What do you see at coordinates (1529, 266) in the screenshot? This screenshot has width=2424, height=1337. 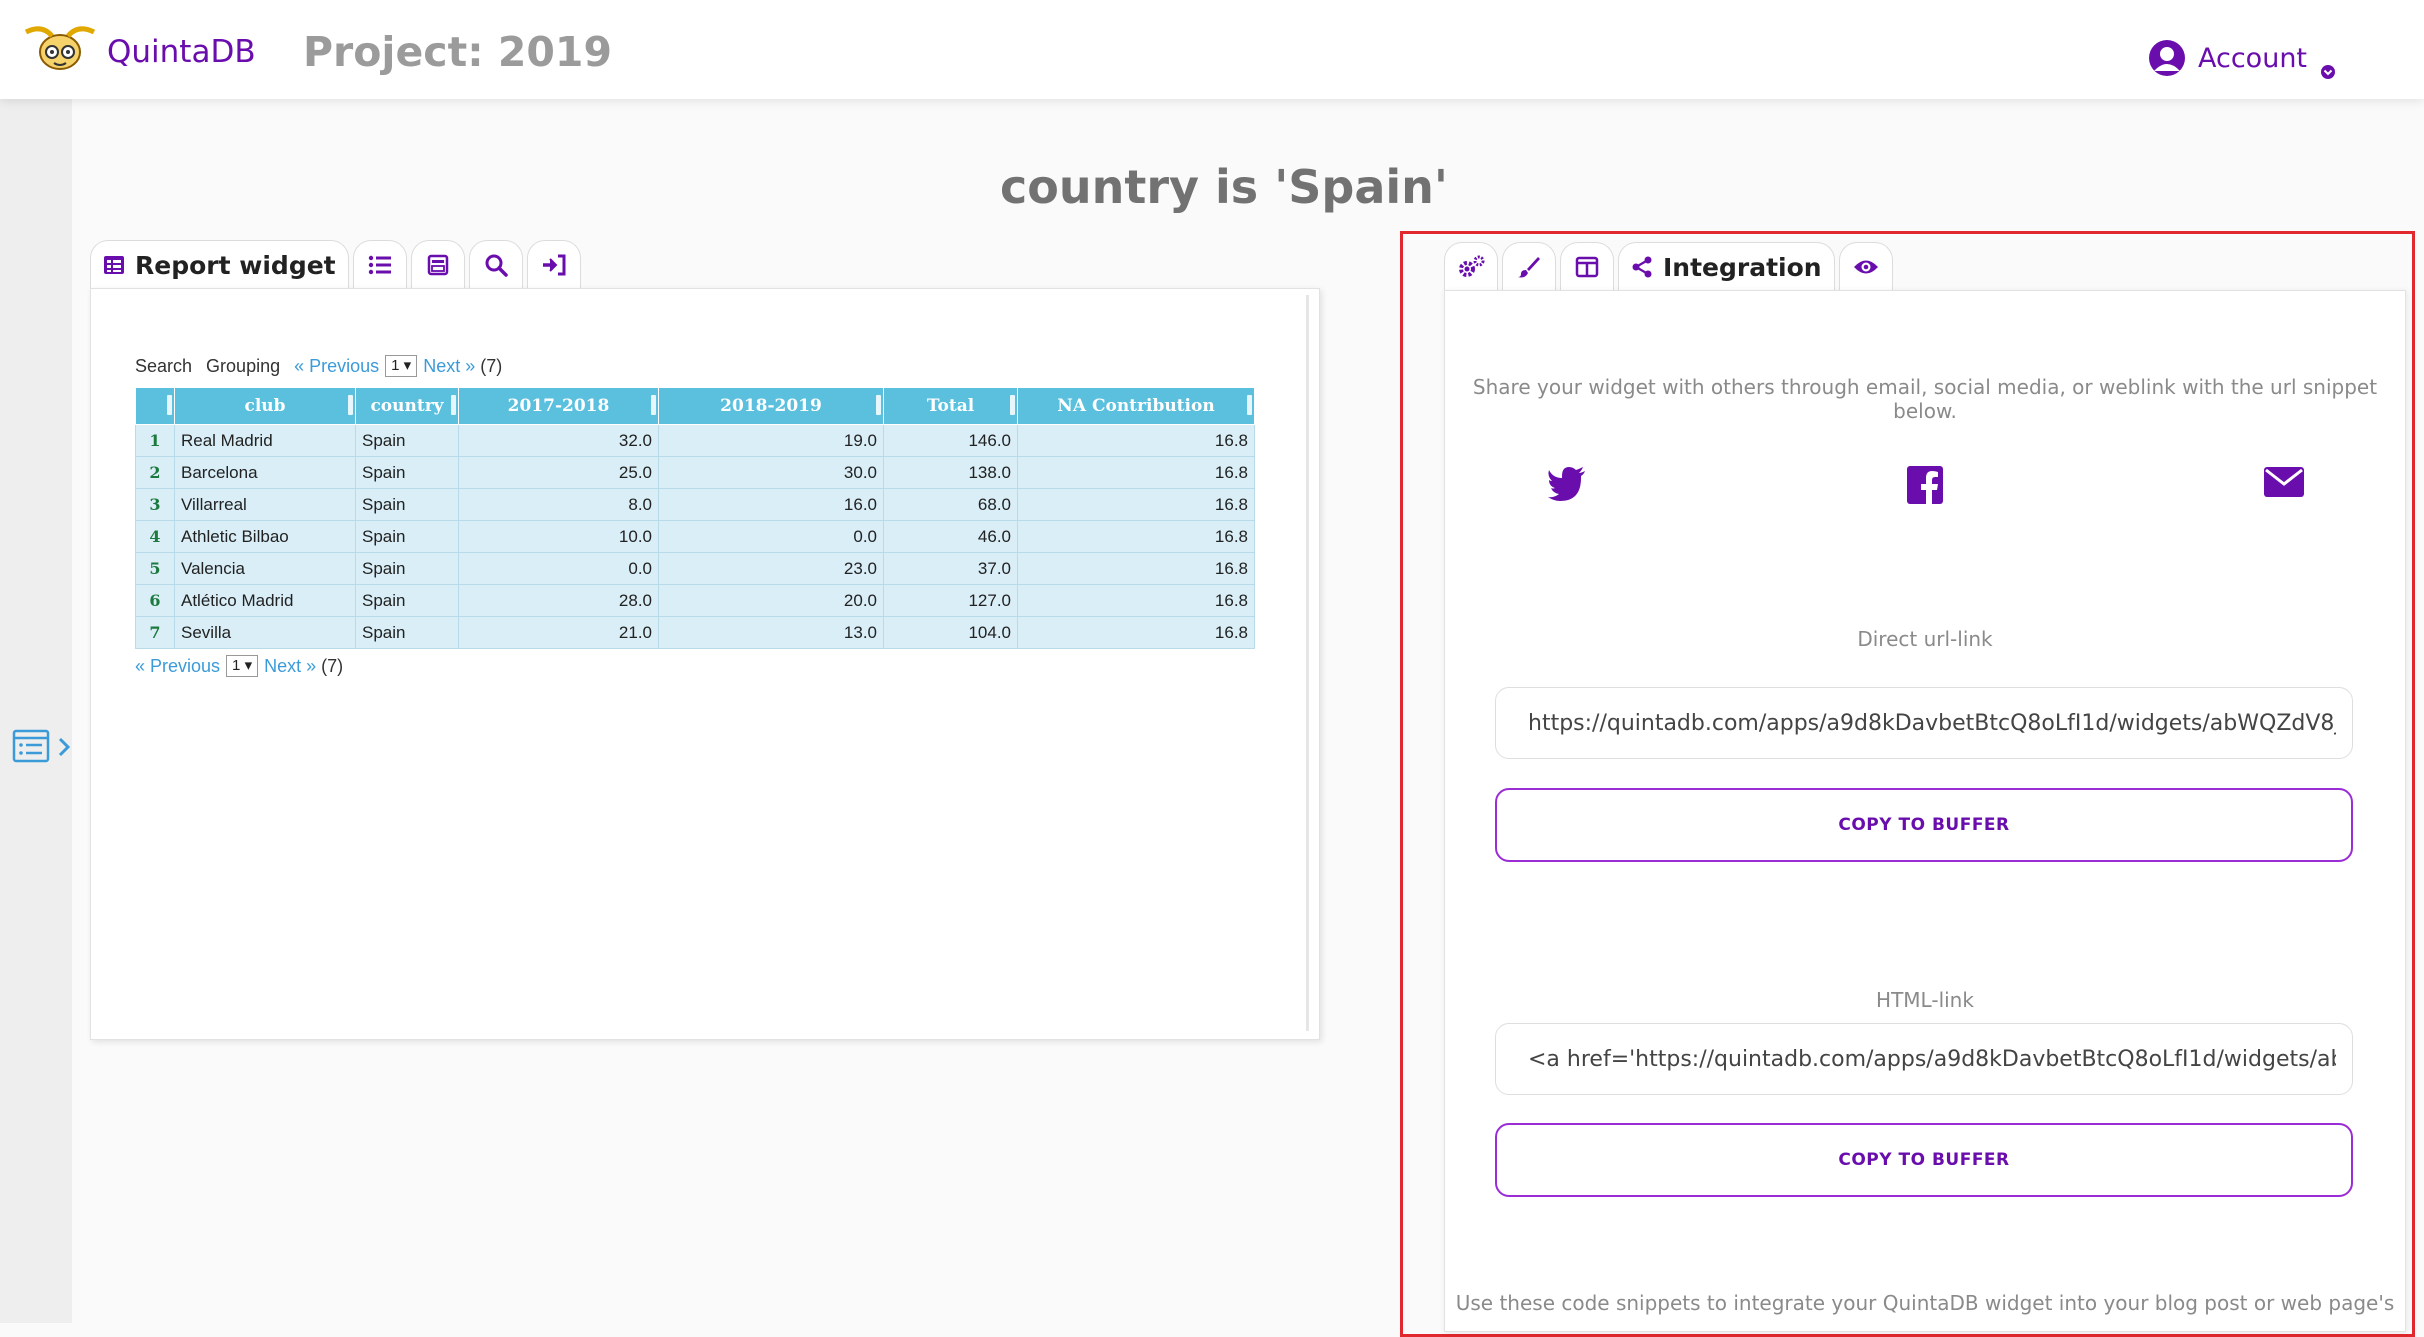 I see `tab-design` at bounding box center [1529, 266].